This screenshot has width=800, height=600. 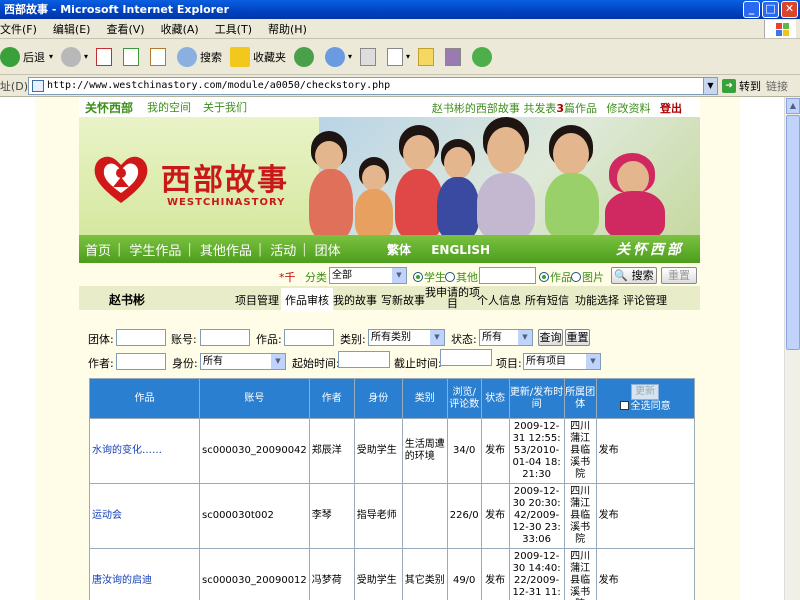 I want to click on discuss-button, so click(x=427, y=56).